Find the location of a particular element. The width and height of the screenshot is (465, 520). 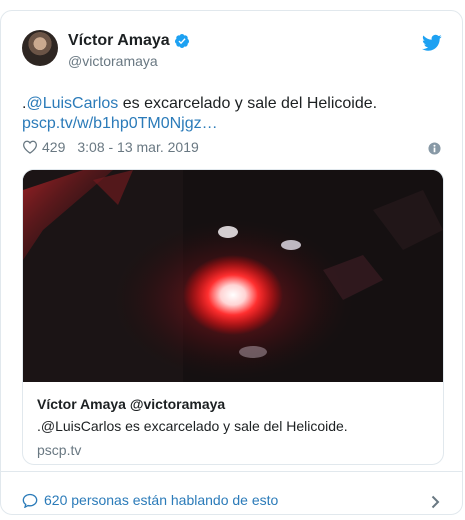

tweet-meta: 429 3:08 - 13 mar. 2019 is located at coordinates (110, 147).